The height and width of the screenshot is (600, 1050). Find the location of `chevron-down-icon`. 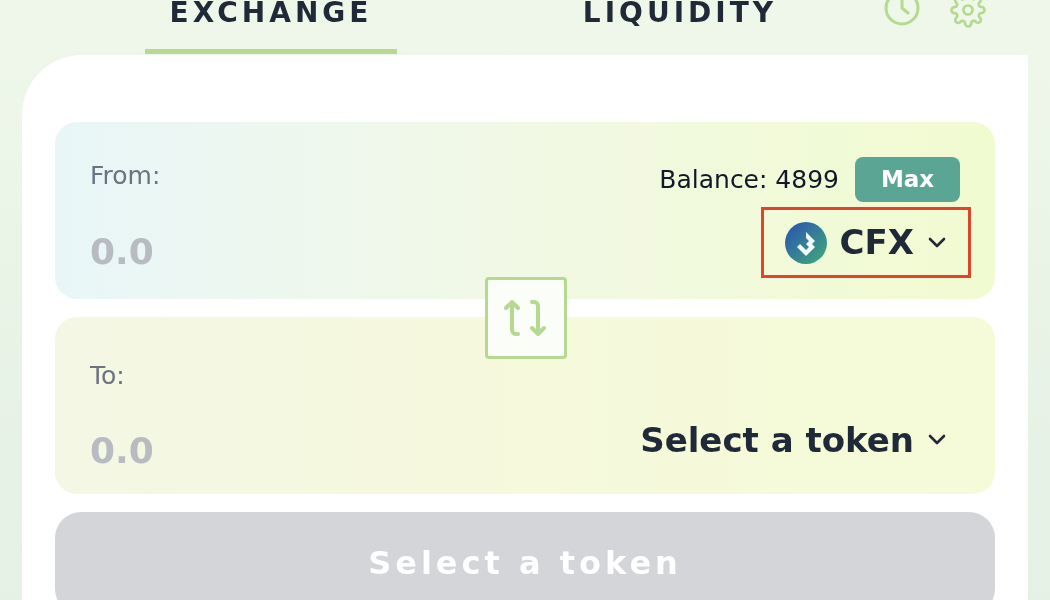

chevron-down-icon is located at coordinates (937, 242).